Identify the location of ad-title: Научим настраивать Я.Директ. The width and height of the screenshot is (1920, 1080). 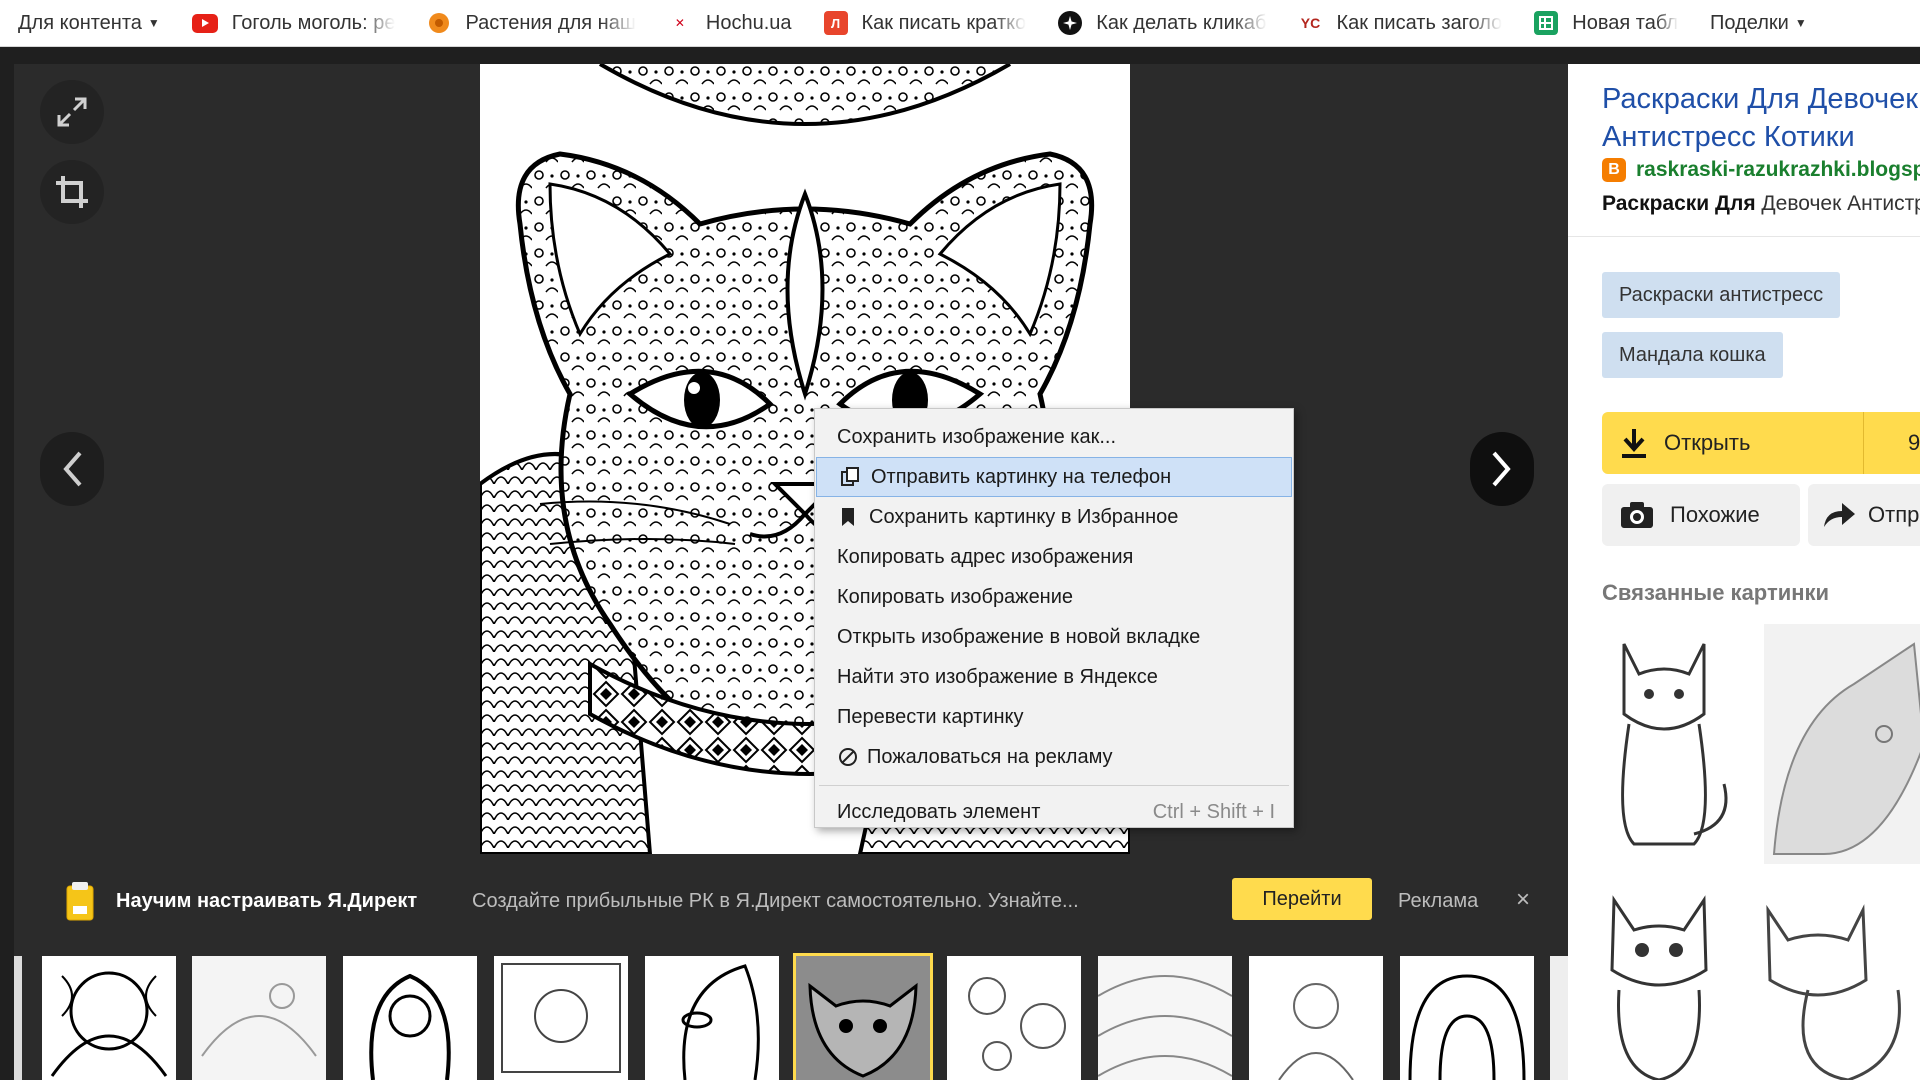
(266, 901).